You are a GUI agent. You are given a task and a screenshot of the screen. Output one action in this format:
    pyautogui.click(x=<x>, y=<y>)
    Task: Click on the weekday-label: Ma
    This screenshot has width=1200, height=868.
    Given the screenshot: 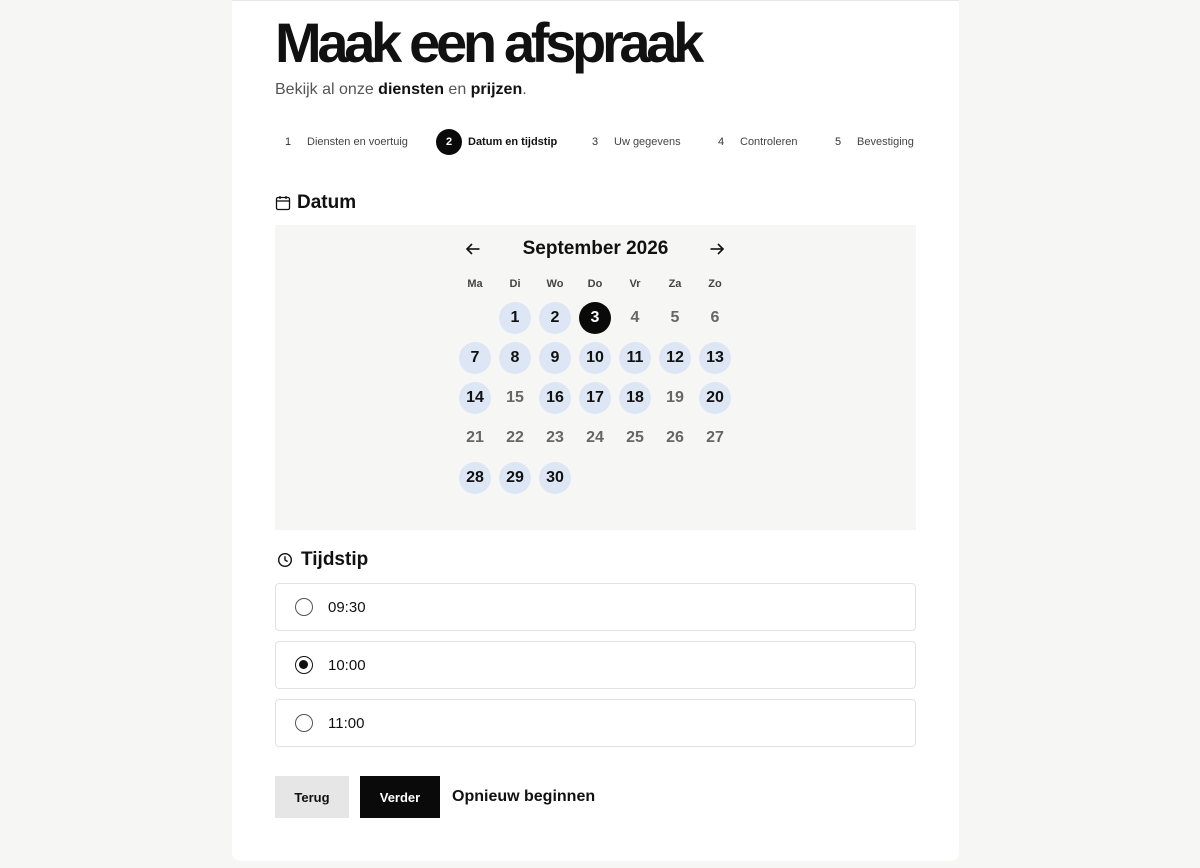 What is the action you would take?
    pyautogui.click(x=475, y=284)
    